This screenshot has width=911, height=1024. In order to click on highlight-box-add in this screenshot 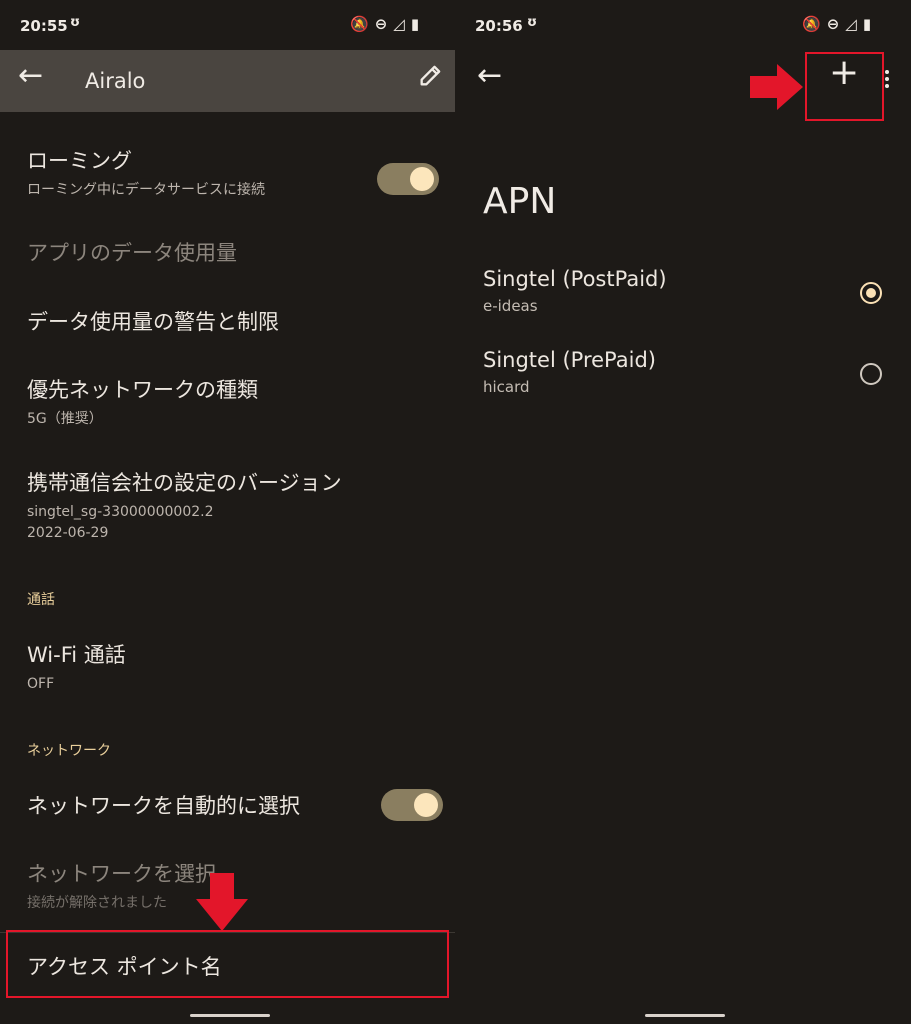, I will do `click(844, 86)`.